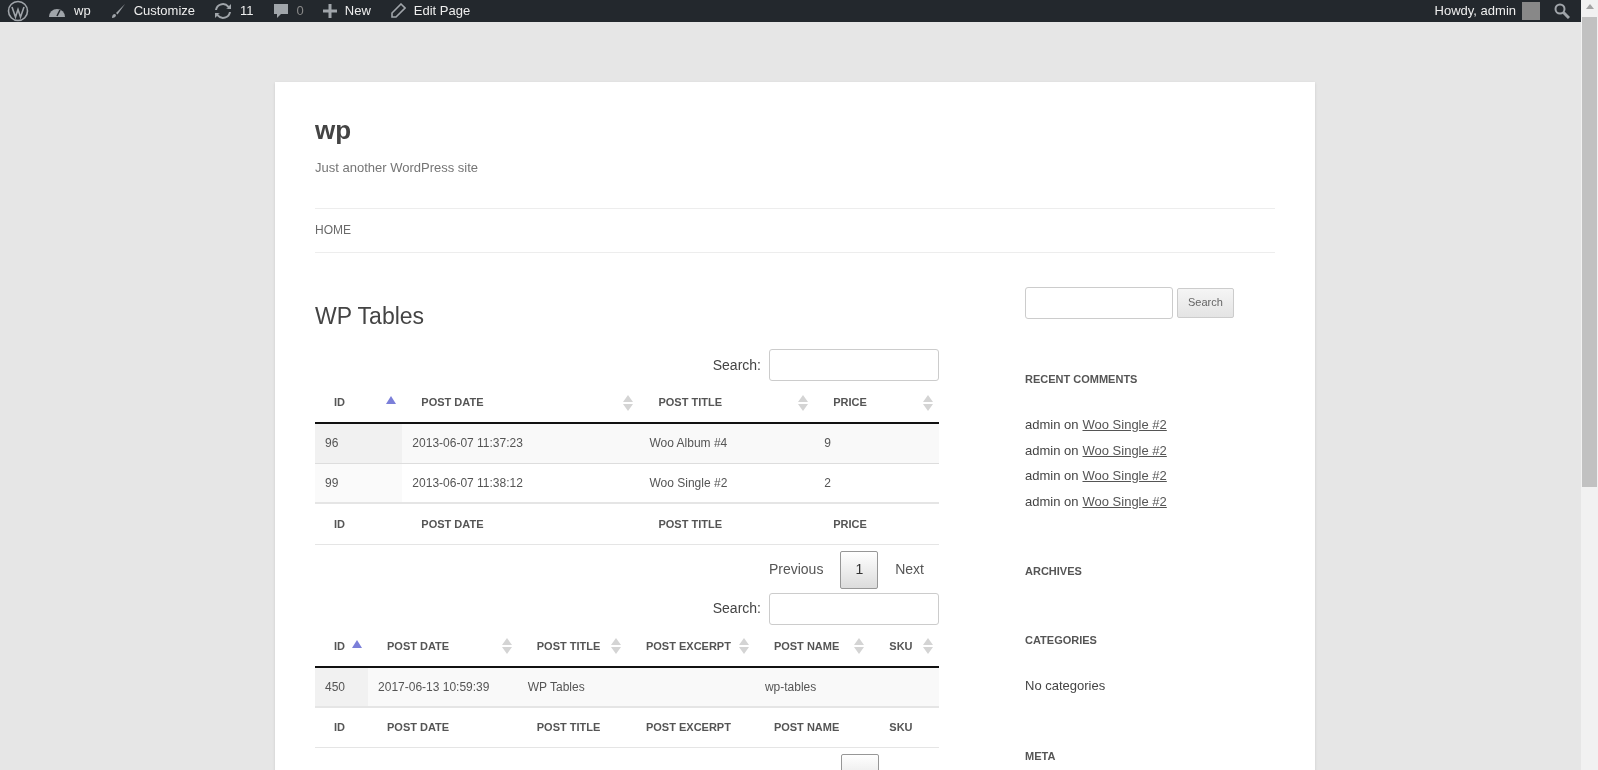 The image size is (1598, 770). I want to click on refresh-icon, so click(223, 11).